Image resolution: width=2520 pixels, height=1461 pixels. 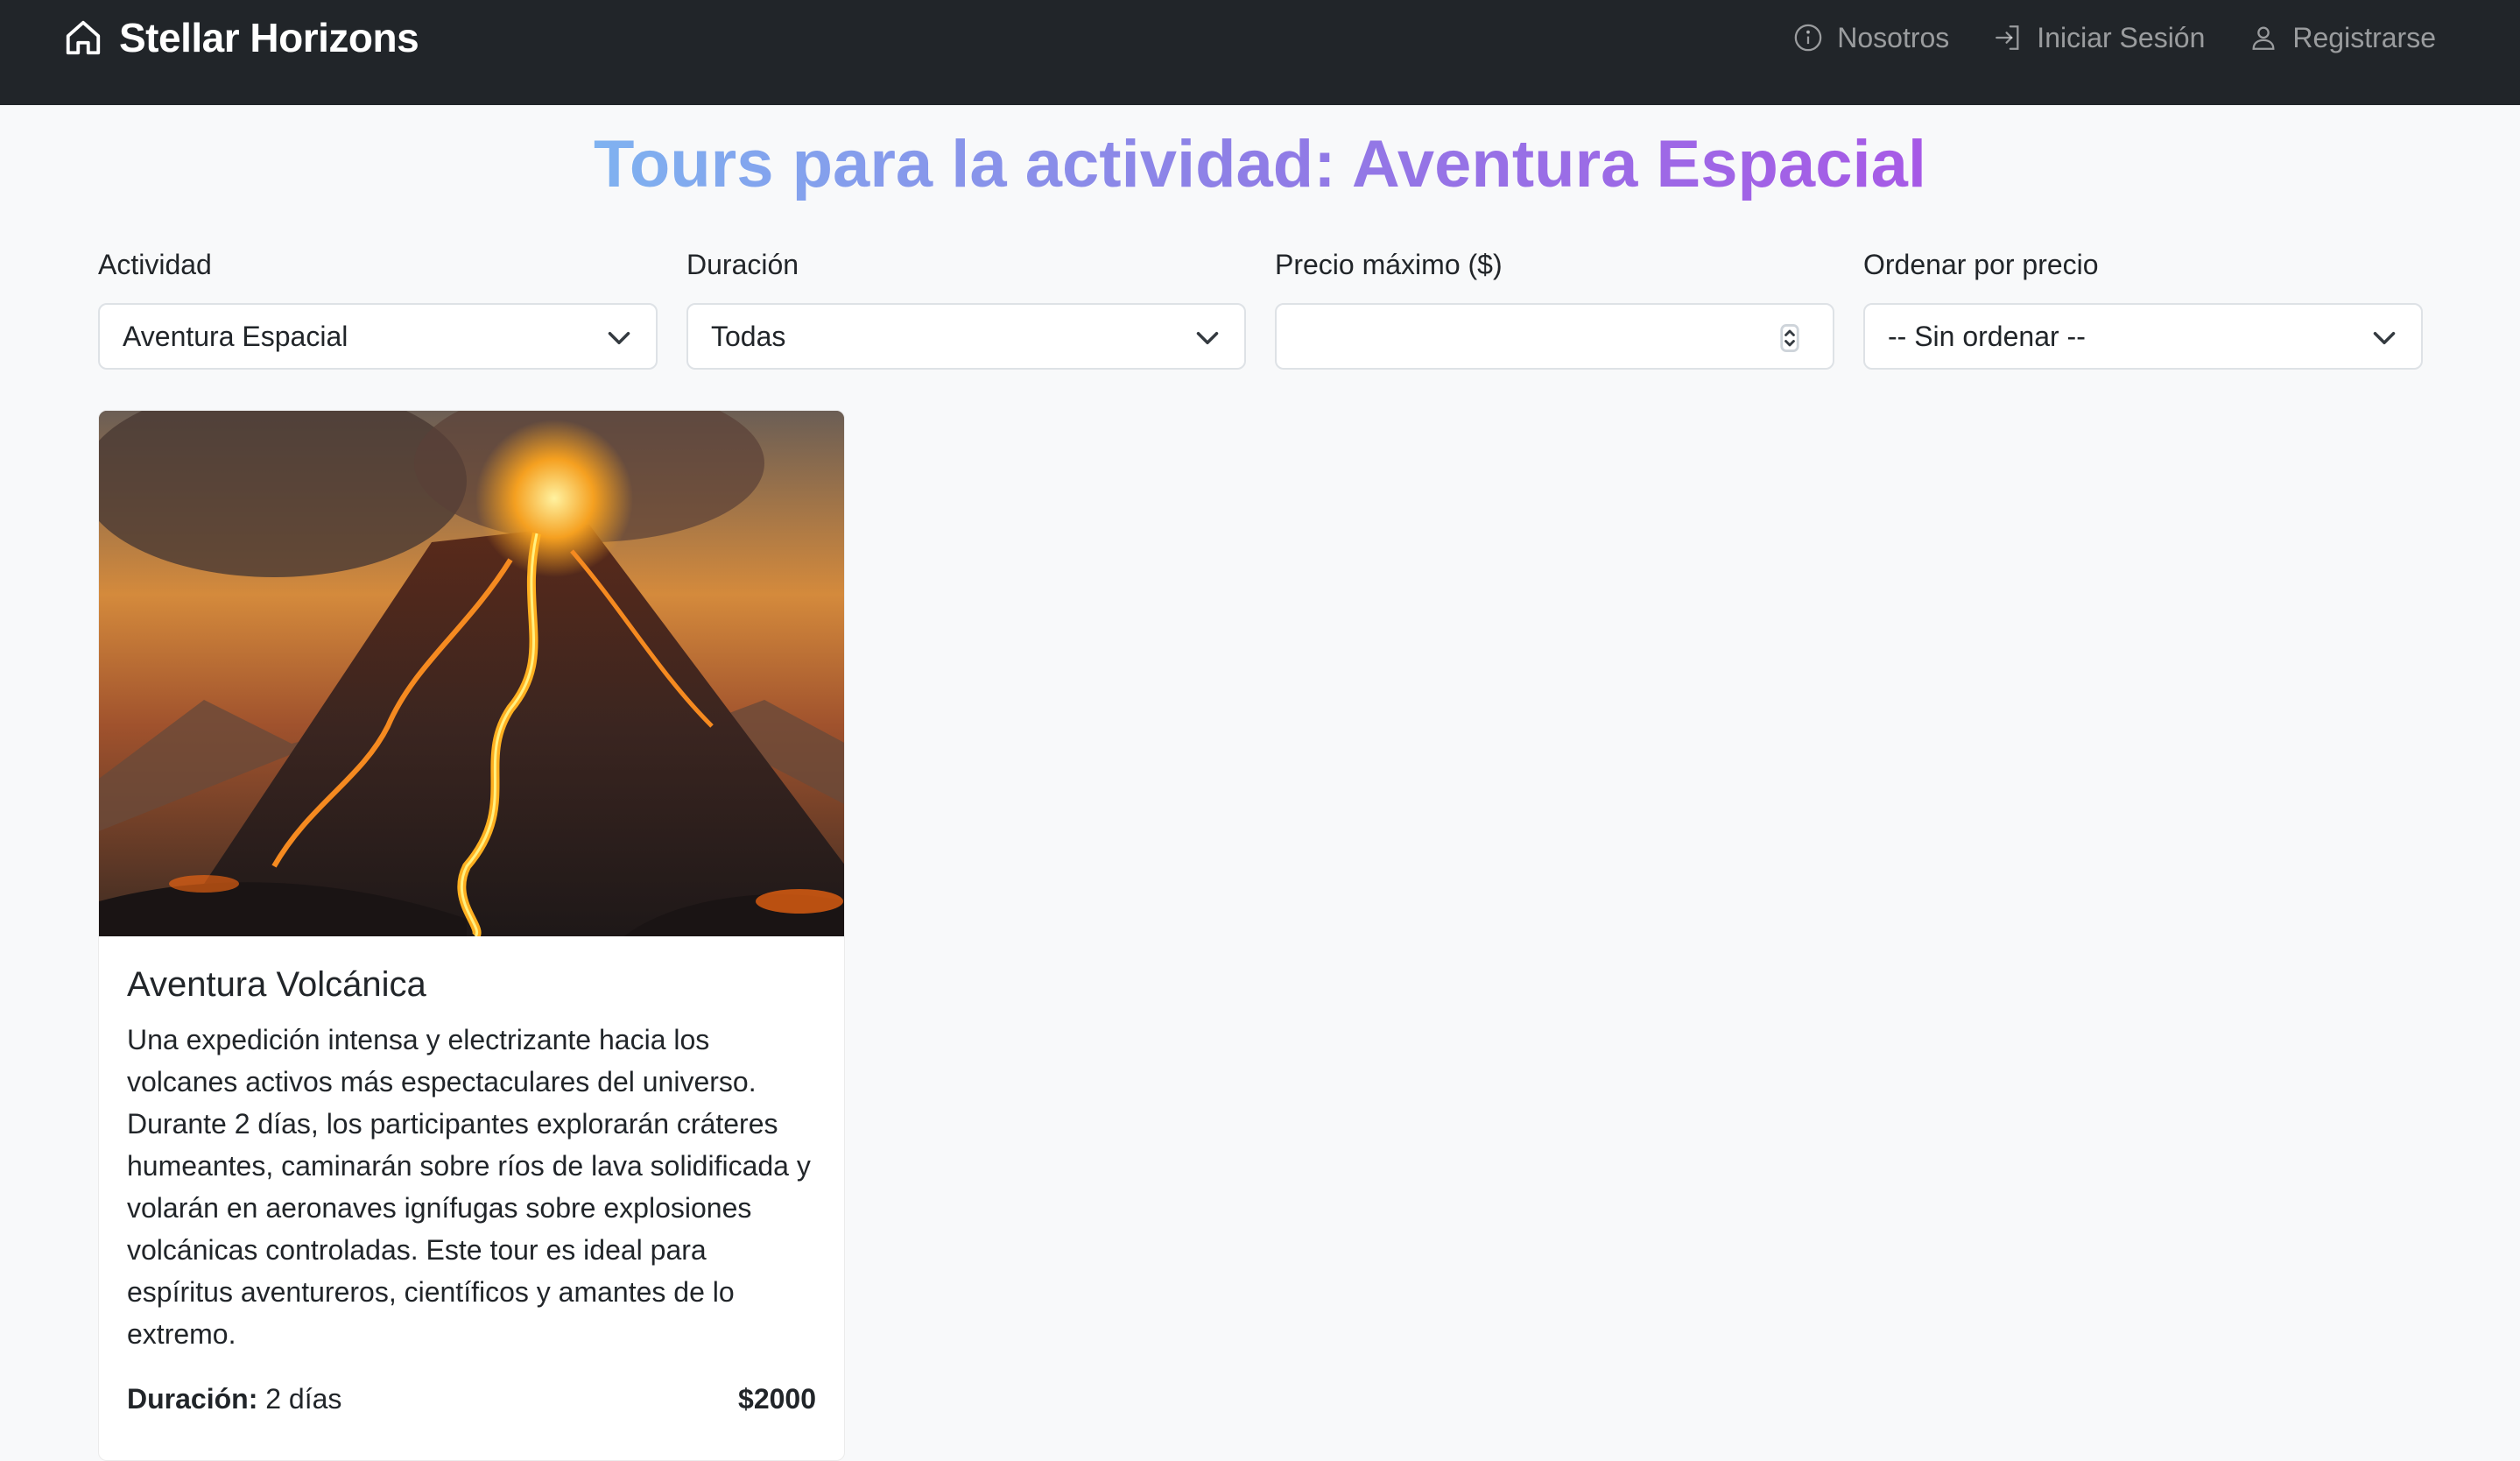 I want to click on filter-max-price-label: Precio máximo ($), so click(x=1389, y=265).